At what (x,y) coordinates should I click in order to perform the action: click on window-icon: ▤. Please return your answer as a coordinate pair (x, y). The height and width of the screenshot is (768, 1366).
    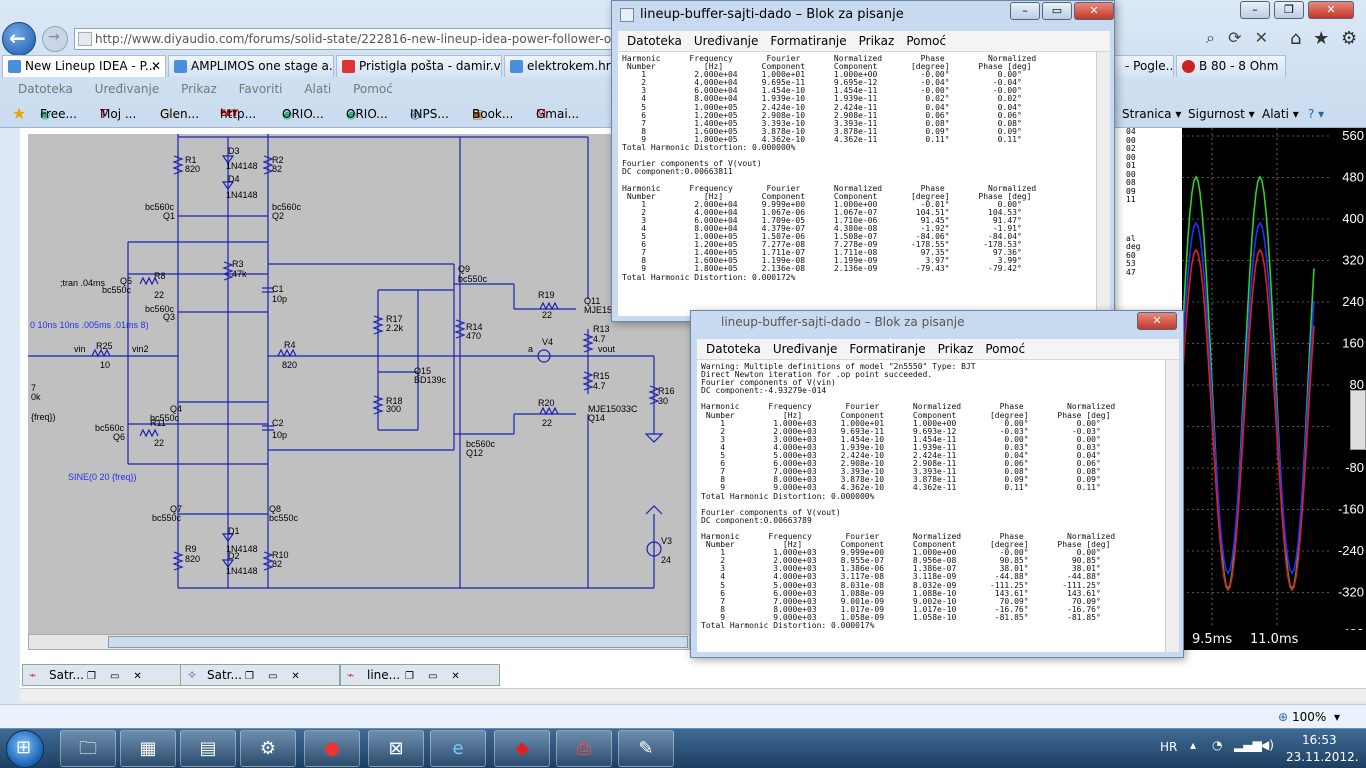
    Looking at the image, I should click on (208, 748).